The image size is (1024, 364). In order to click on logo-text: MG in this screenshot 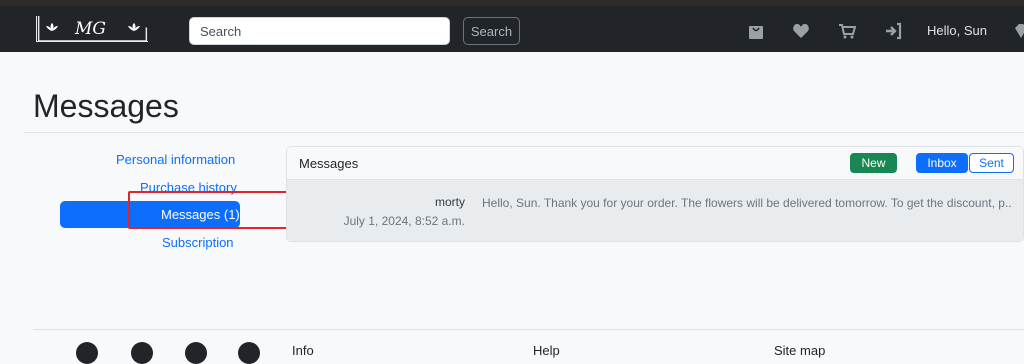, I will do `click(90, 29)`.